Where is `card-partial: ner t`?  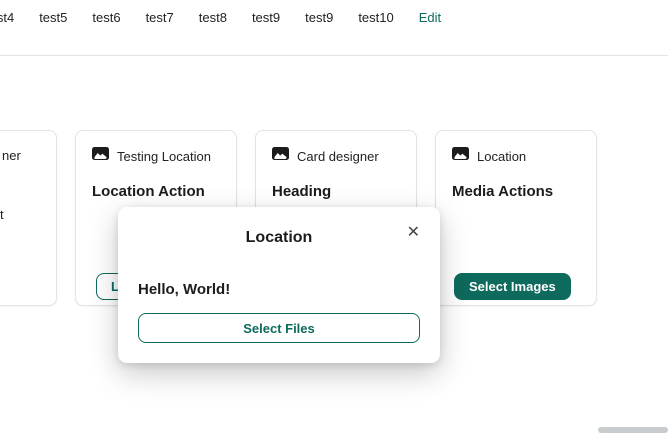
card-partial: ner t is located at coordinates (28, 218).